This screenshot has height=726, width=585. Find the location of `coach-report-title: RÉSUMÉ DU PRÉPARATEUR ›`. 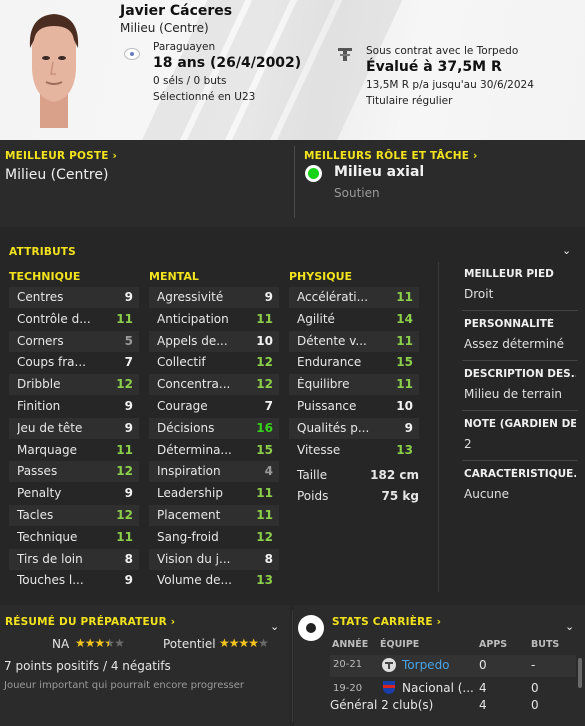

coach-report-title: RÉSUMÉ DU PRÉPARATEUR › is located at coordinates (90, 622).